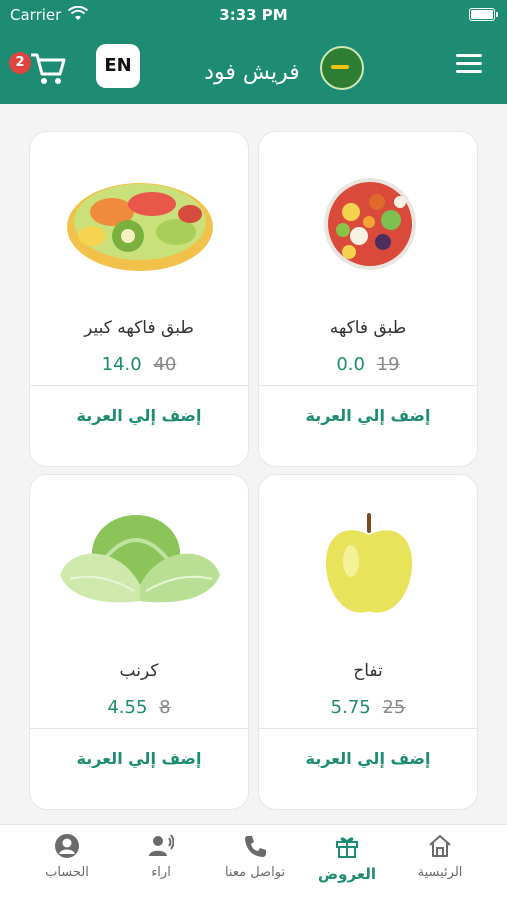 Image resolution: width=507 pixels, height=901 pixels. Describe the element at coordinates (67, 846) in the screenshot. I see `account-icon` at that location.